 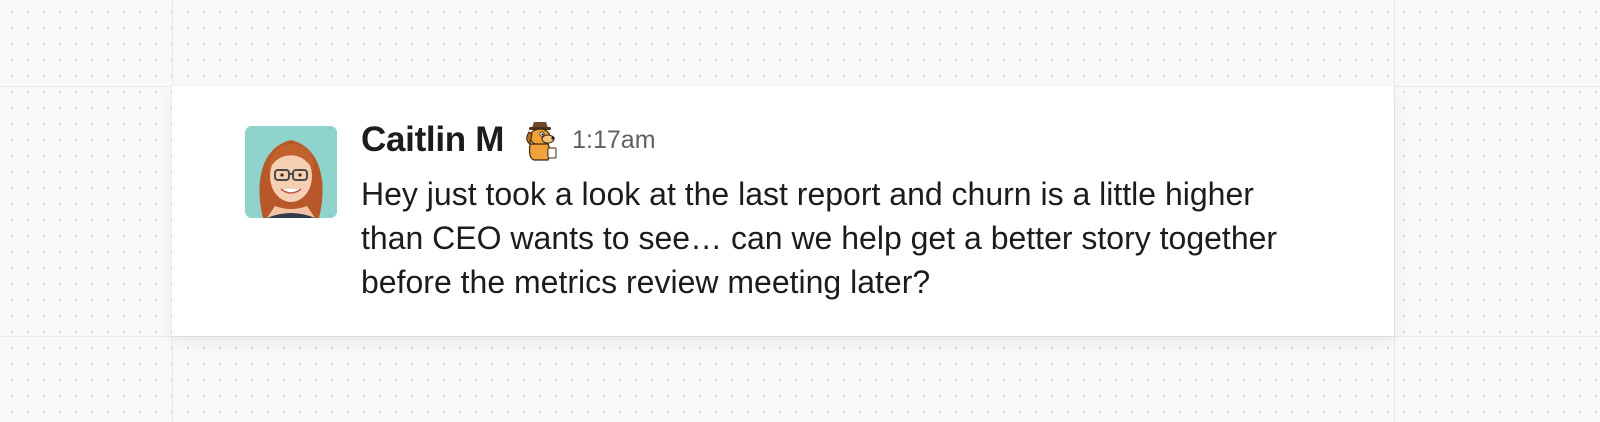 What do you see at coordinates (508, 140) in the screenshot?
I see `message-header: Caitlin M 1:17am` at bounding box center [508, 140].